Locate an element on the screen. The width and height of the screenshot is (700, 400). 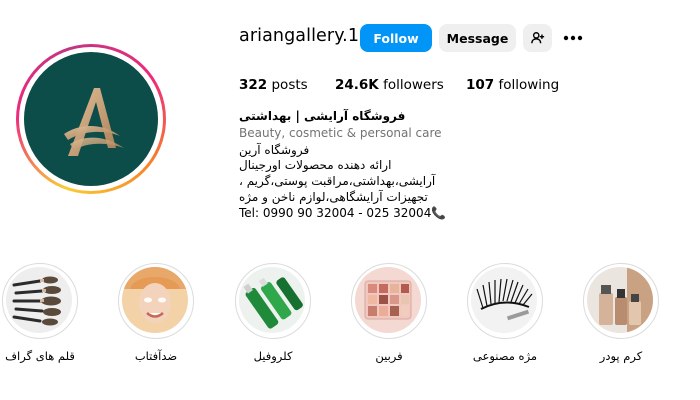
highlight-label: قلم های گراف is located at coordinates (40, 356).